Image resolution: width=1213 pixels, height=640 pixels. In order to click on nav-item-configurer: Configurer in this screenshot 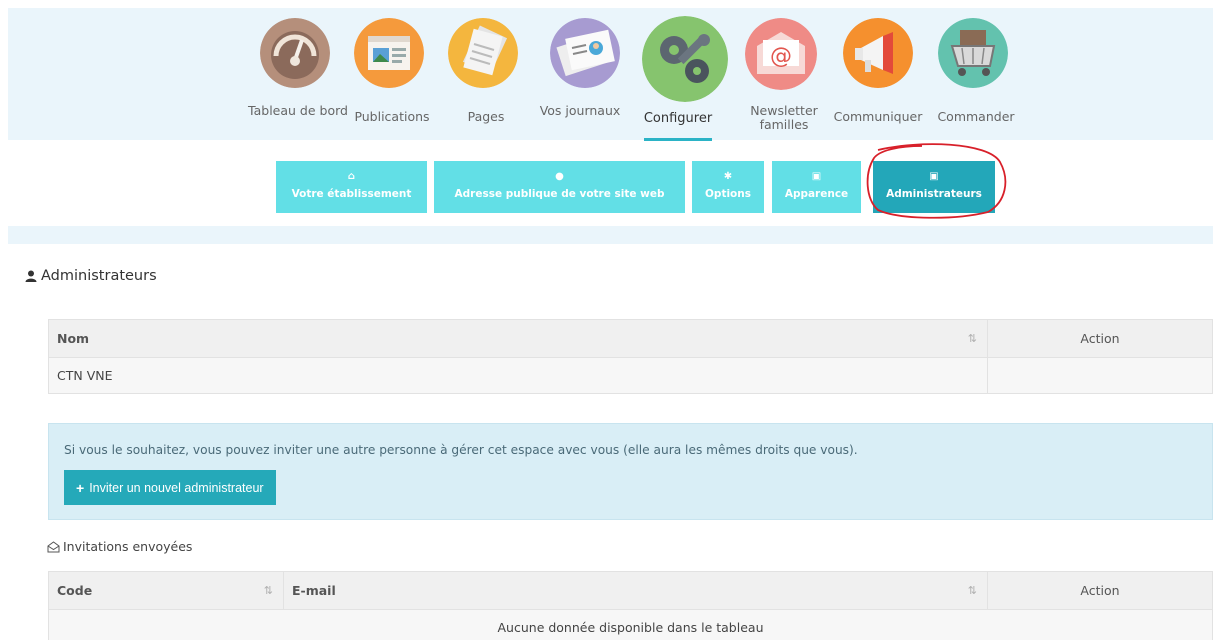, I will do `click(680, 77)`.